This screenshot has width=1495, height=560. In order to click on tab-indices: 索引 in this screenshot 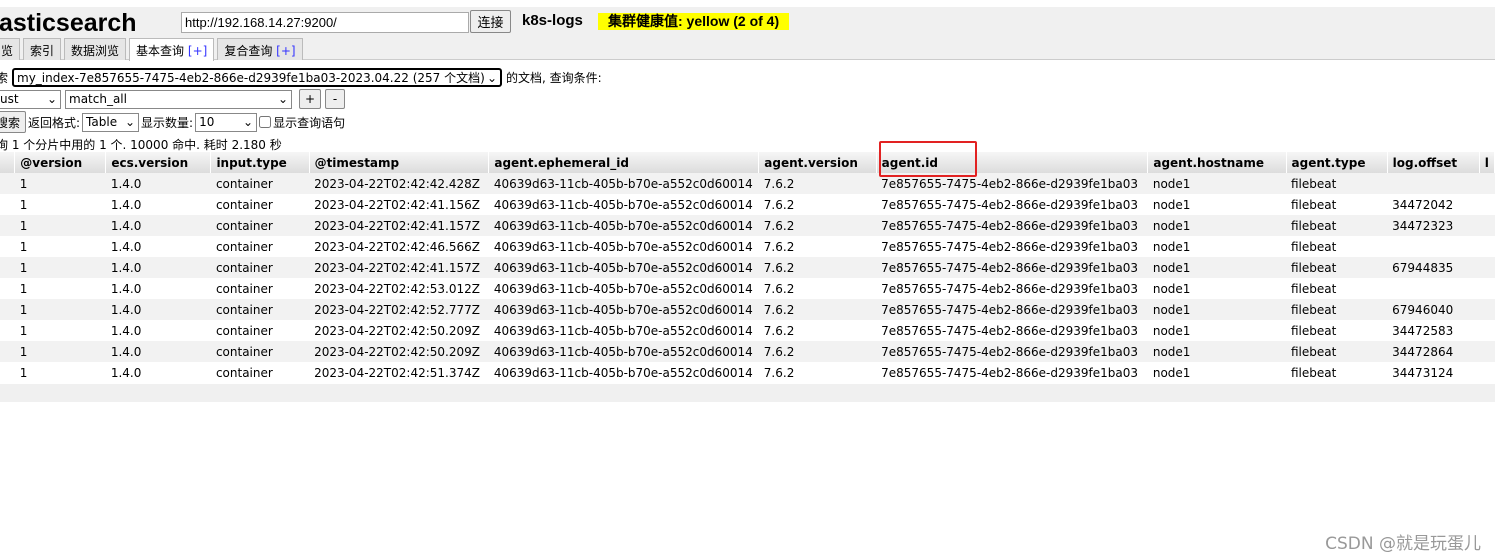, I will do `click(42, 49)`.